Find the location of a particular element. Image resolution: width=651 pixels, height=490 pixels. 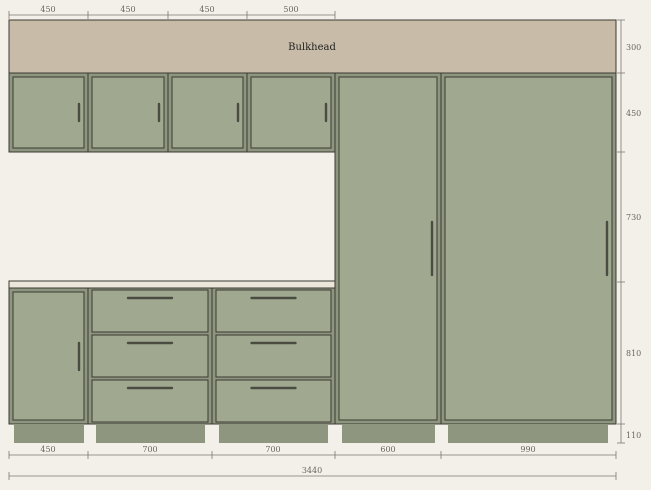

upper-cabinet-2-door is located at coordinates (128, 112).